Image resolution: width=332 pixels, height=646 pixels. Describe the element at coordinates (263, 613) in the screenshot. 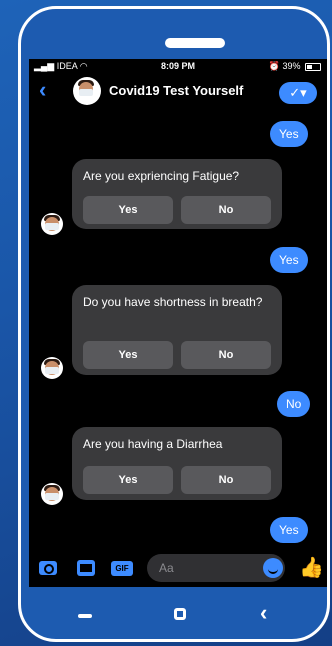

I see `back-button: ‹` at that location.